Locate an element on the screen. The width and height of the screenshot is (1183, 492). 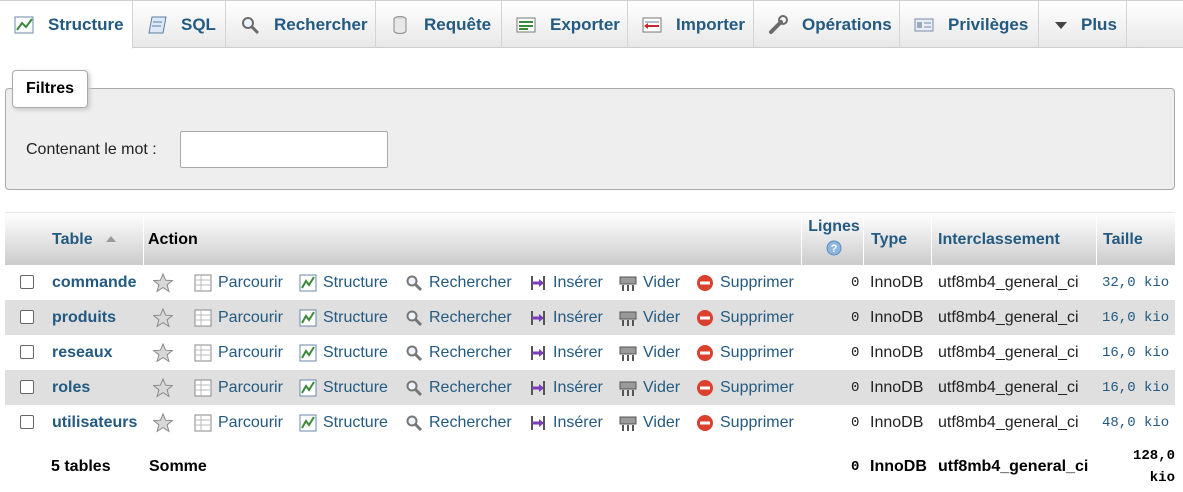
help-icon: ? is located at coordinates (834, 250).